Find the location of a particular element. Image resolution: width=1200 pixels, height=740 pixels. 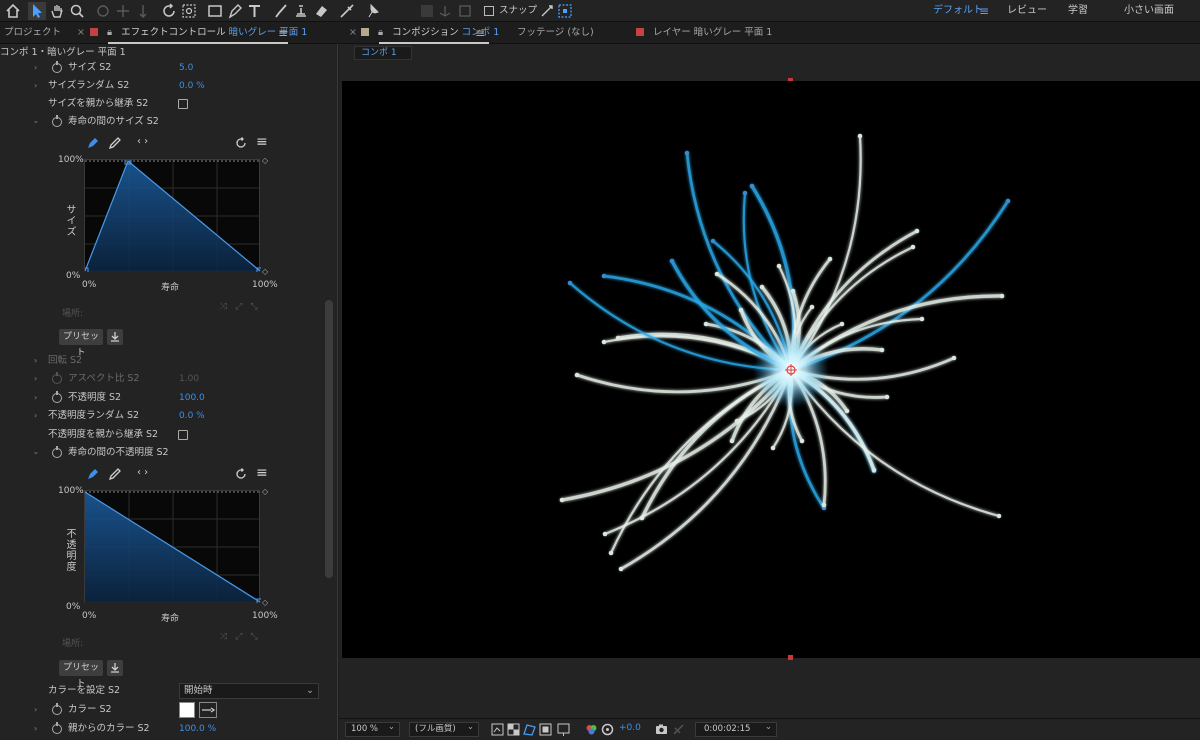

tab-footage: フッテージ (なし) is located at coordinates (555, 33).